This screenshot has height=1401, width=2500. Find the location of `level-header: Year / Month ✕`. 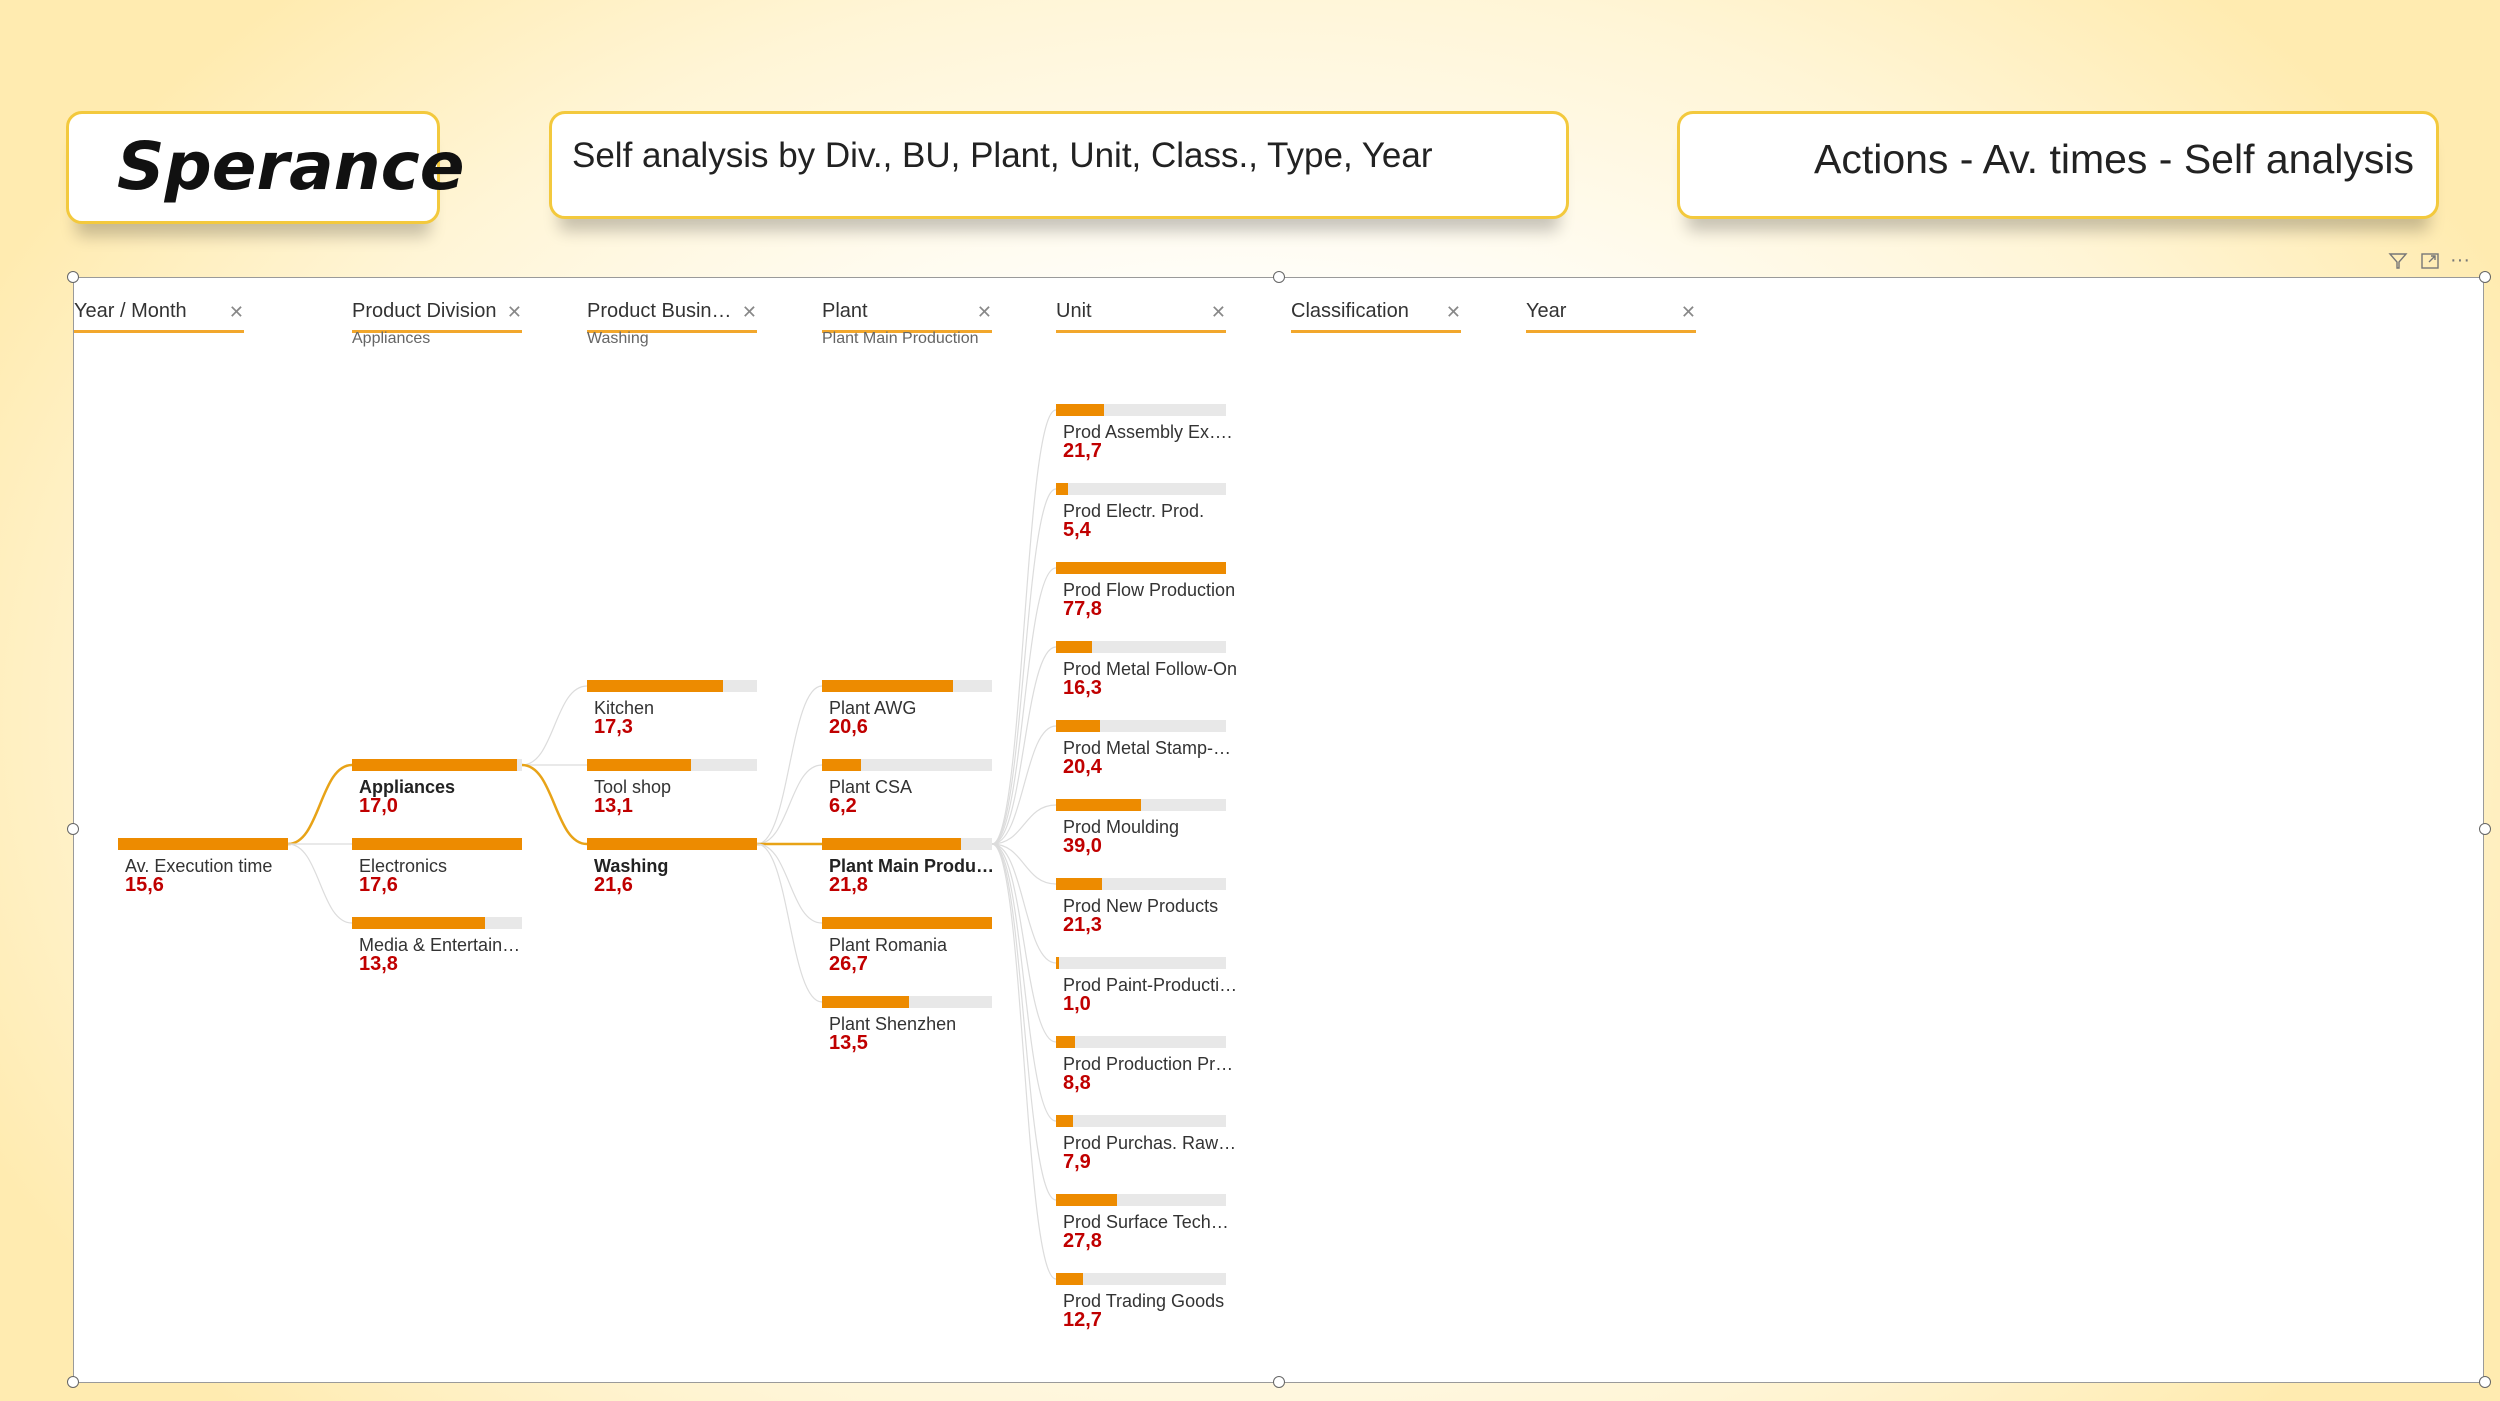

level-header: Year / Month ✕ is located at coordinates (159, 316).